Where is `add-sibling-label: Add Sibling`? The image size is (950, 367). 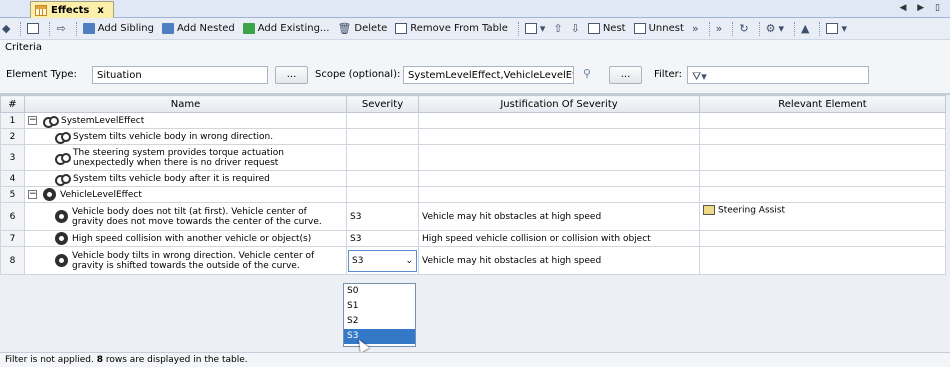 add-sibling-label: Add Sibling is located at coordinates (125, 28).